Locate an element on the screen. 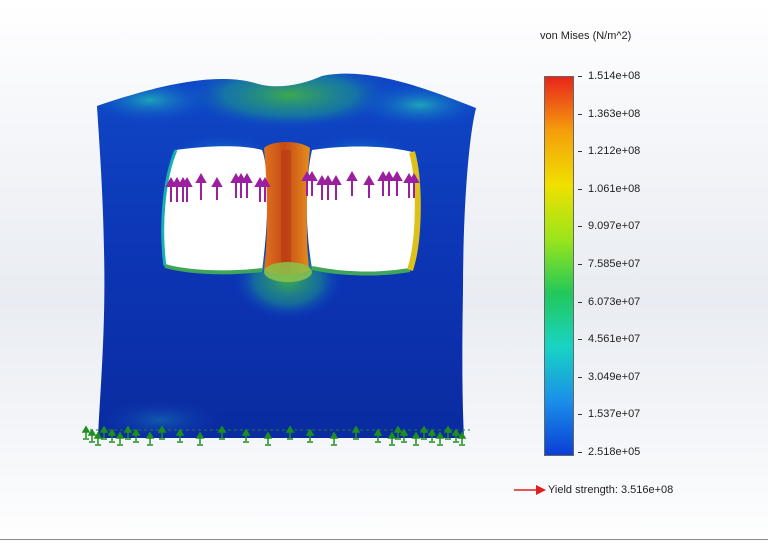 The height and width of the screenshot is (546, 768). left-opening is located at coordinates (215, 209).